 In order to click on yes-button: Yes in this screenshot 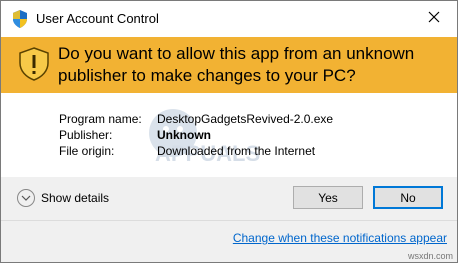, I will do `click(328, 197)`.